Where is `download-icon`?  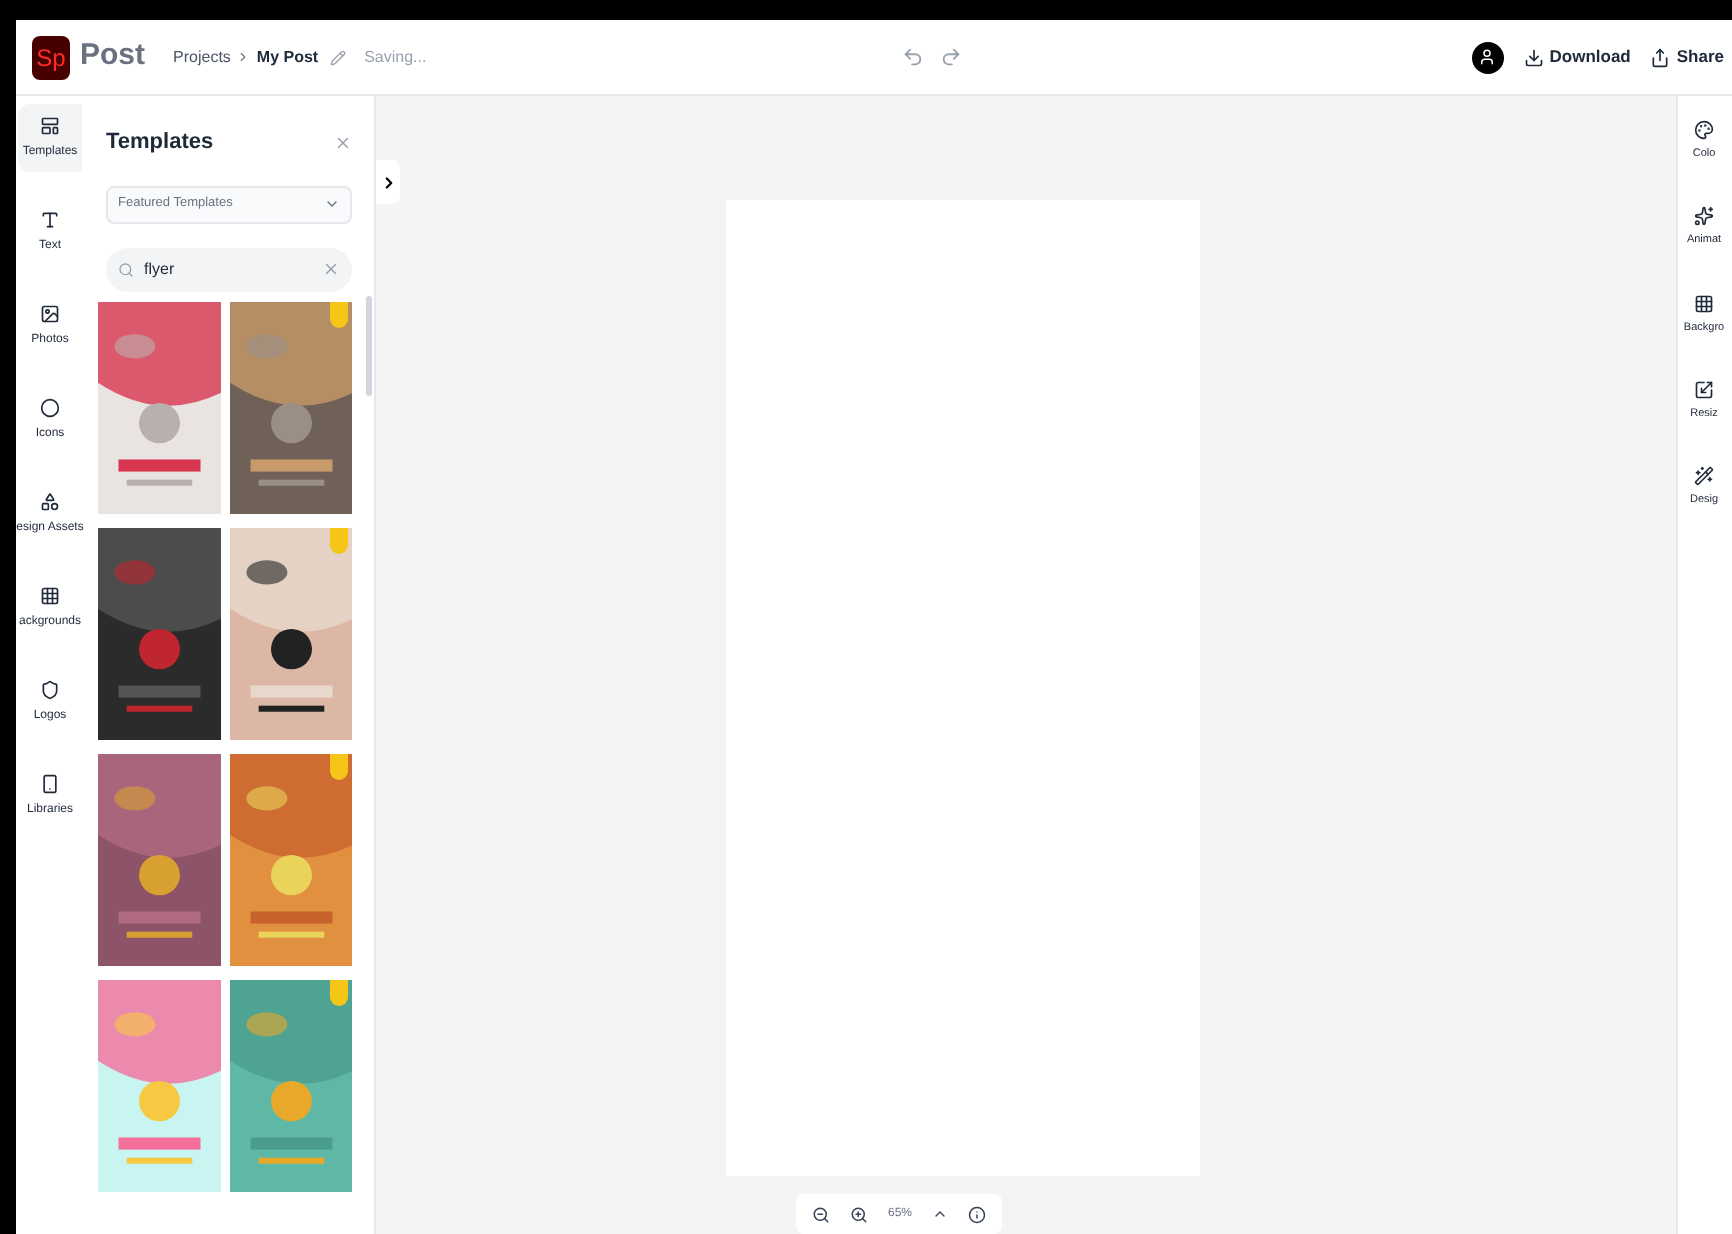
download-icon is located at coordinates (1533, 57).